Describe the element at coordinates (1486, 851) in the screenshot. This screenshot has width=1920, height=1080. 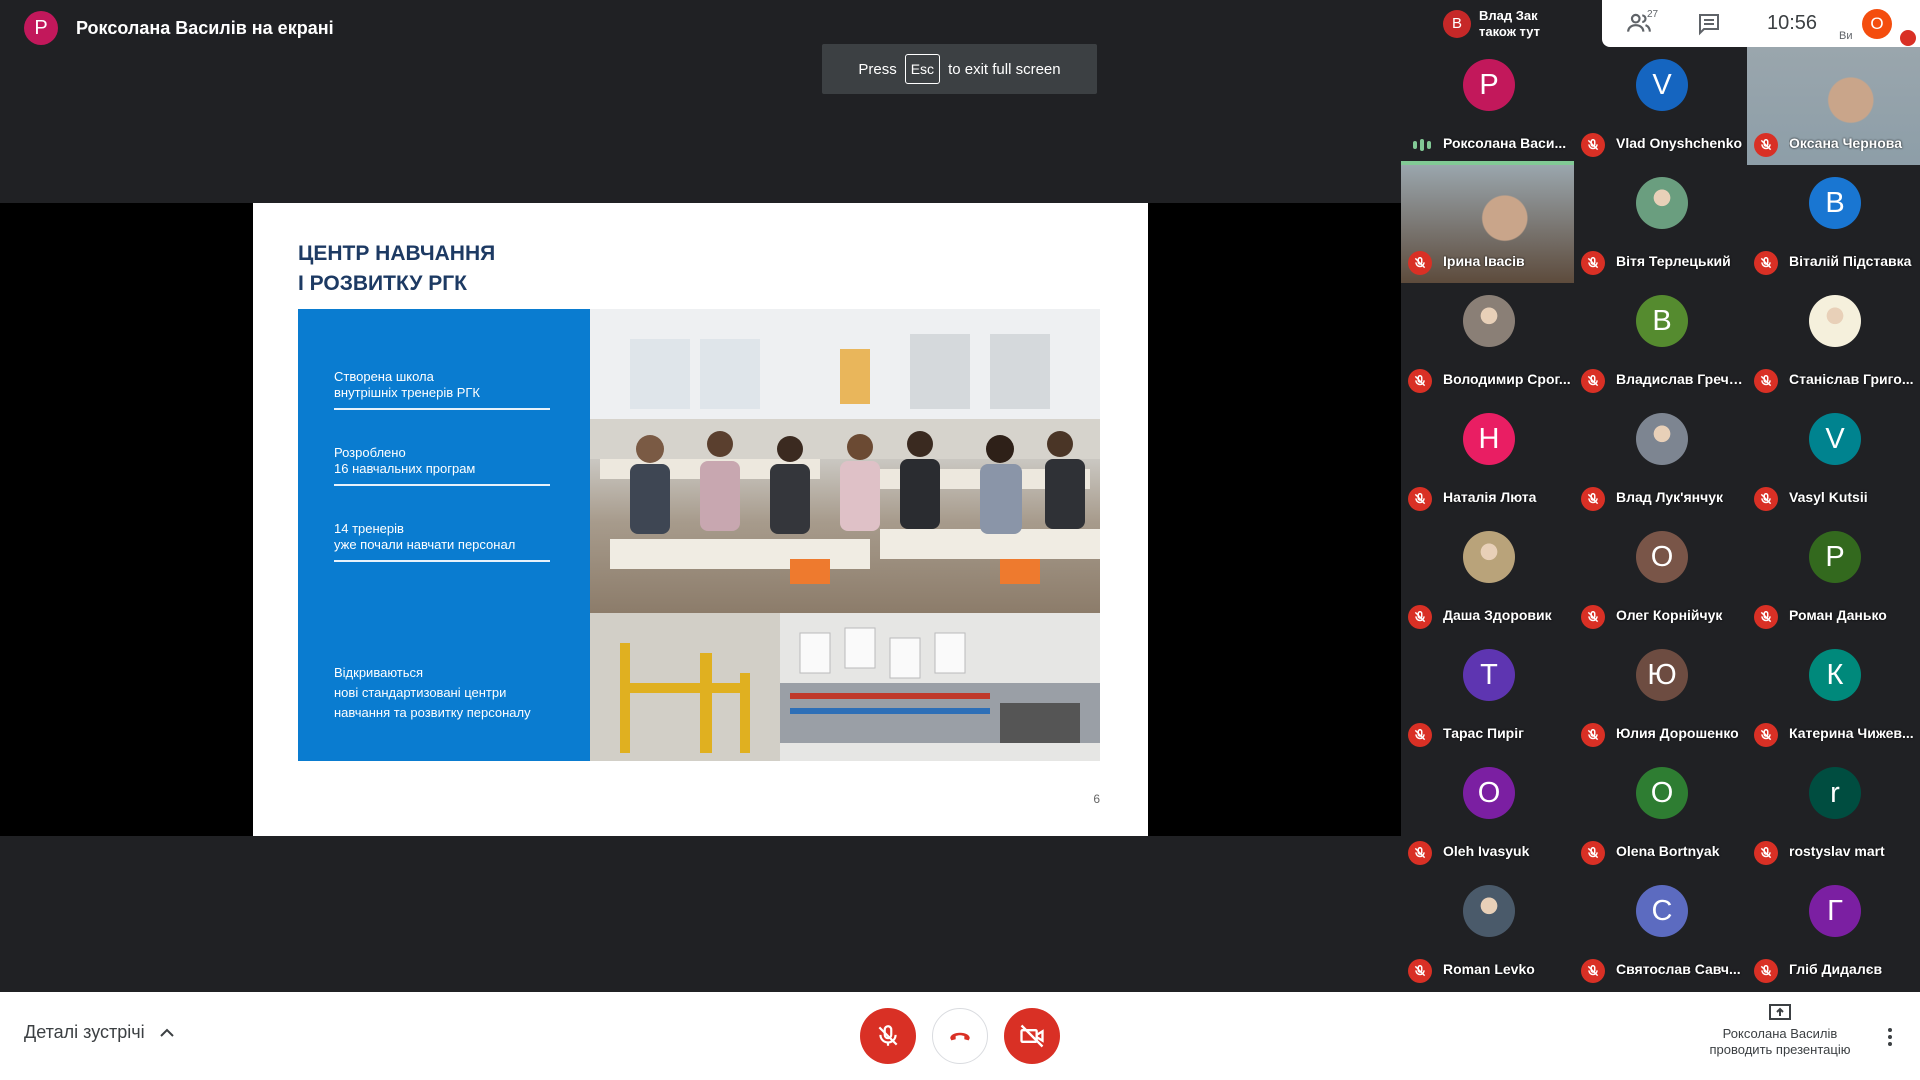
I see `participant-name: Oleh Ivasyuk` at that location.